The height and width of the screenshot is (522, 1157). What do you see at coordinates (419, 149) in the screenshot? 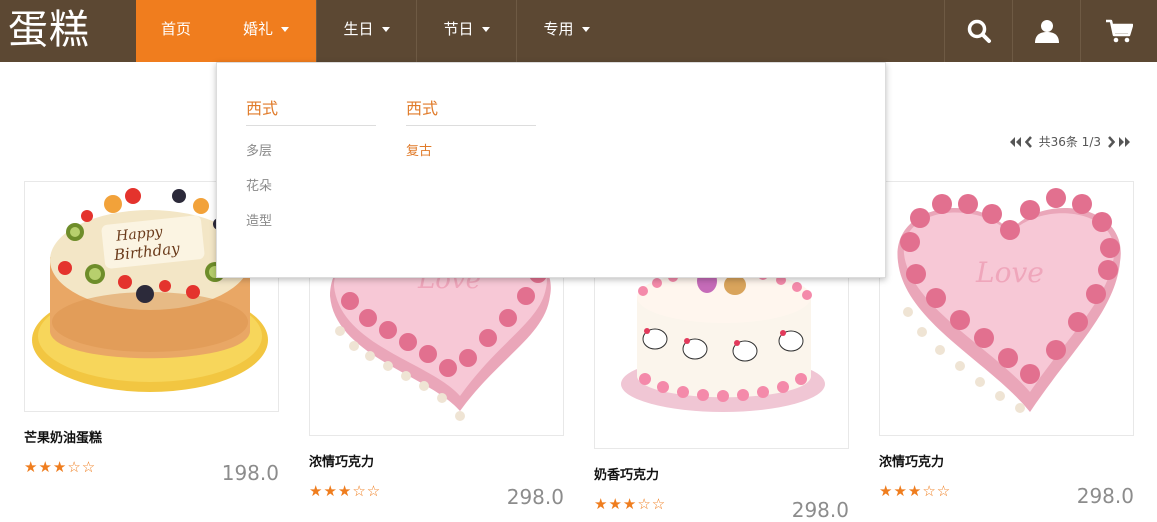
I see `dropdown-item: 复古` at bounding box center [419, 149].